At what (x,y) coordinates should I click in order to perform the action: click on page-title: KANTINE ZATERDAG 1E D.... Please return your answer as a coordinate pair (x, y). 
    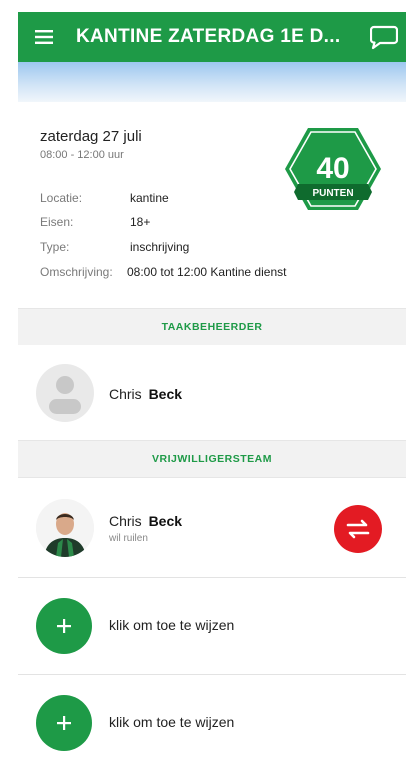
    Looking at the image, I should click on (208, 36).